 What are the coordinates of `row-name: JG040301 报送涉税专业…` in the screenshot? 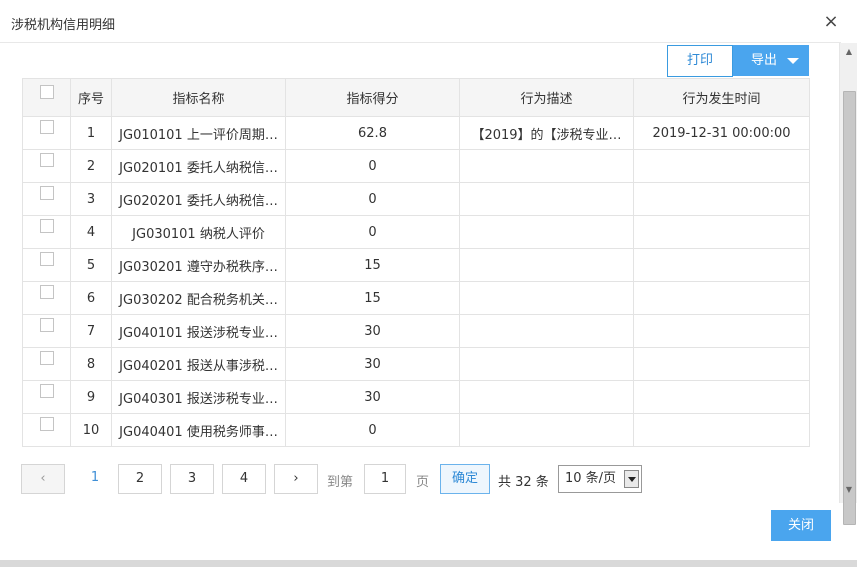 It's located at (198, 397).